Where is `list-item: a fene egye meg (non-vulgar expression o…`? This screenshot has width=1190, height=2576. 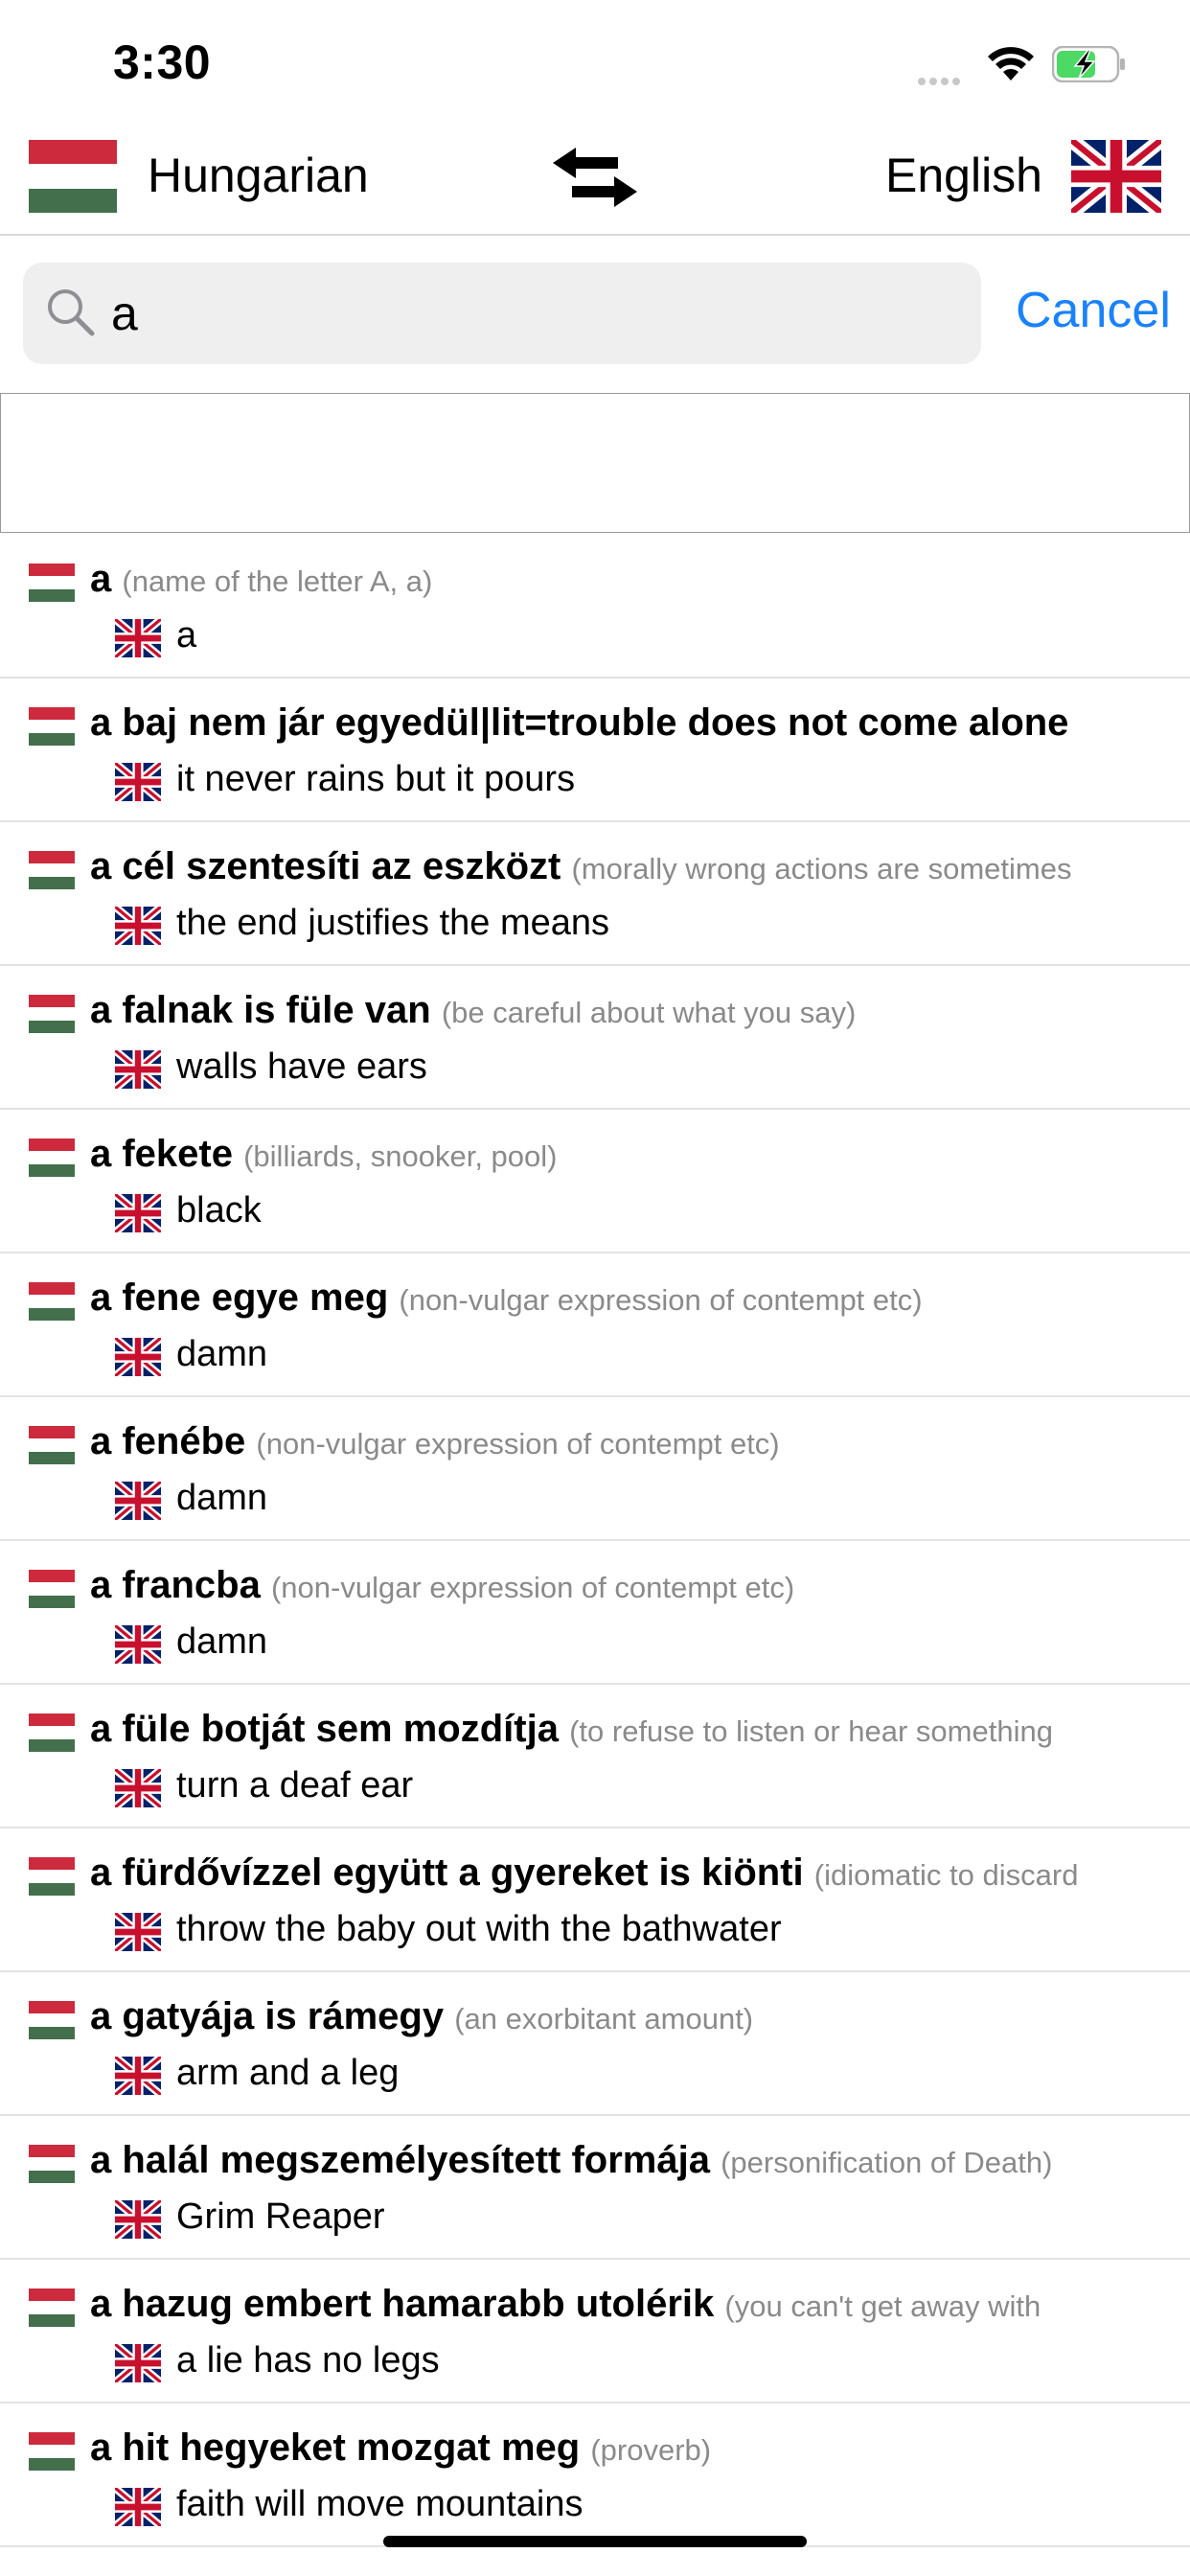
list-item: a fene egye meg (non-vulgar expression o… is located at coordinates (595, 1325).